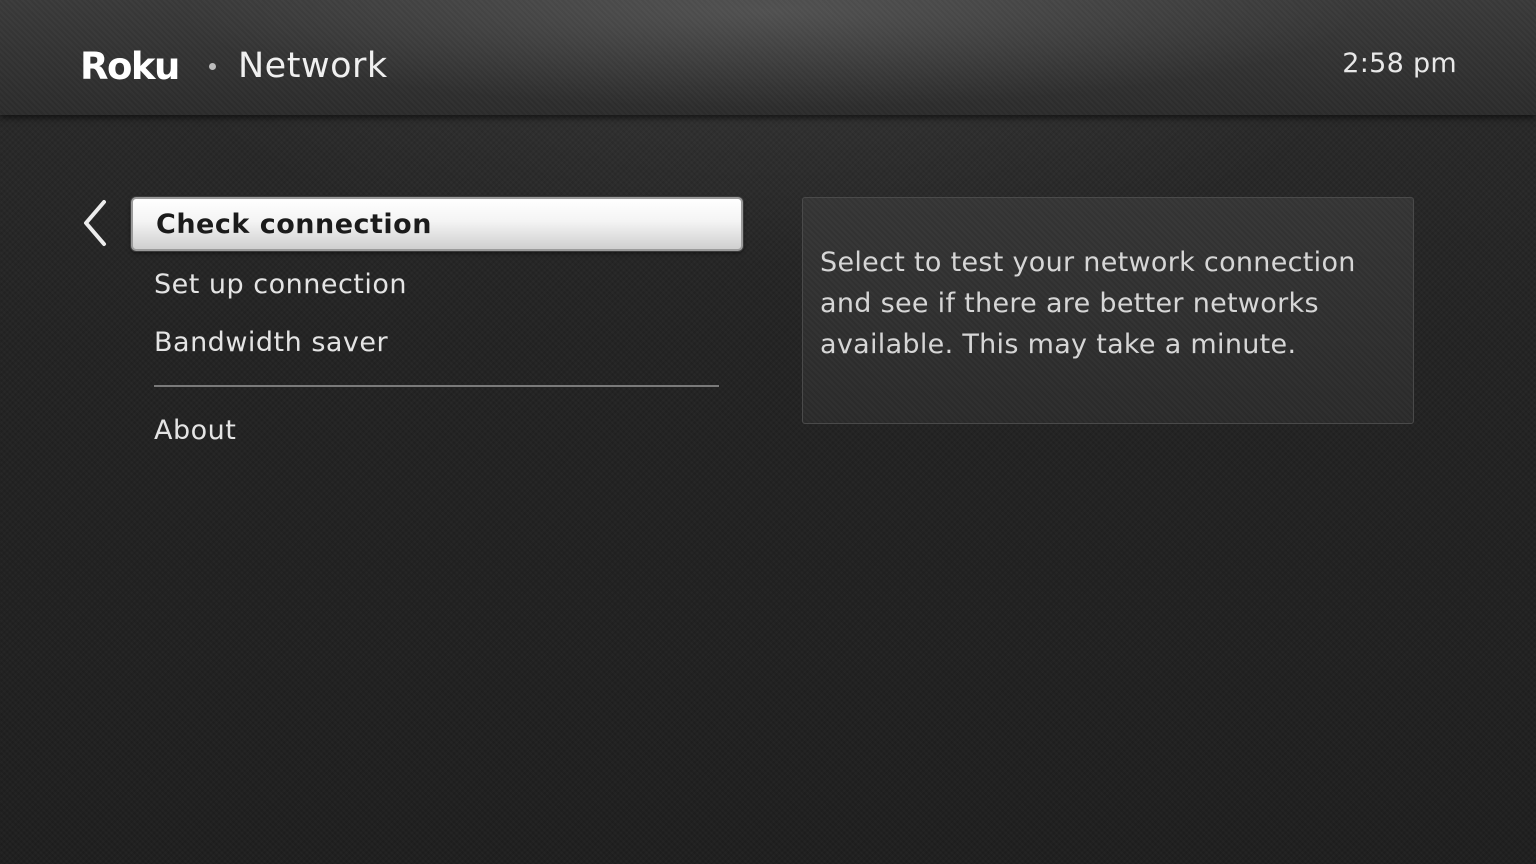 The width and height of the screenshot is (1536, 864). Describe the element at coordinates (281, 284) in the screenshot. I see `menu-item-label: Set up connection` at that location.